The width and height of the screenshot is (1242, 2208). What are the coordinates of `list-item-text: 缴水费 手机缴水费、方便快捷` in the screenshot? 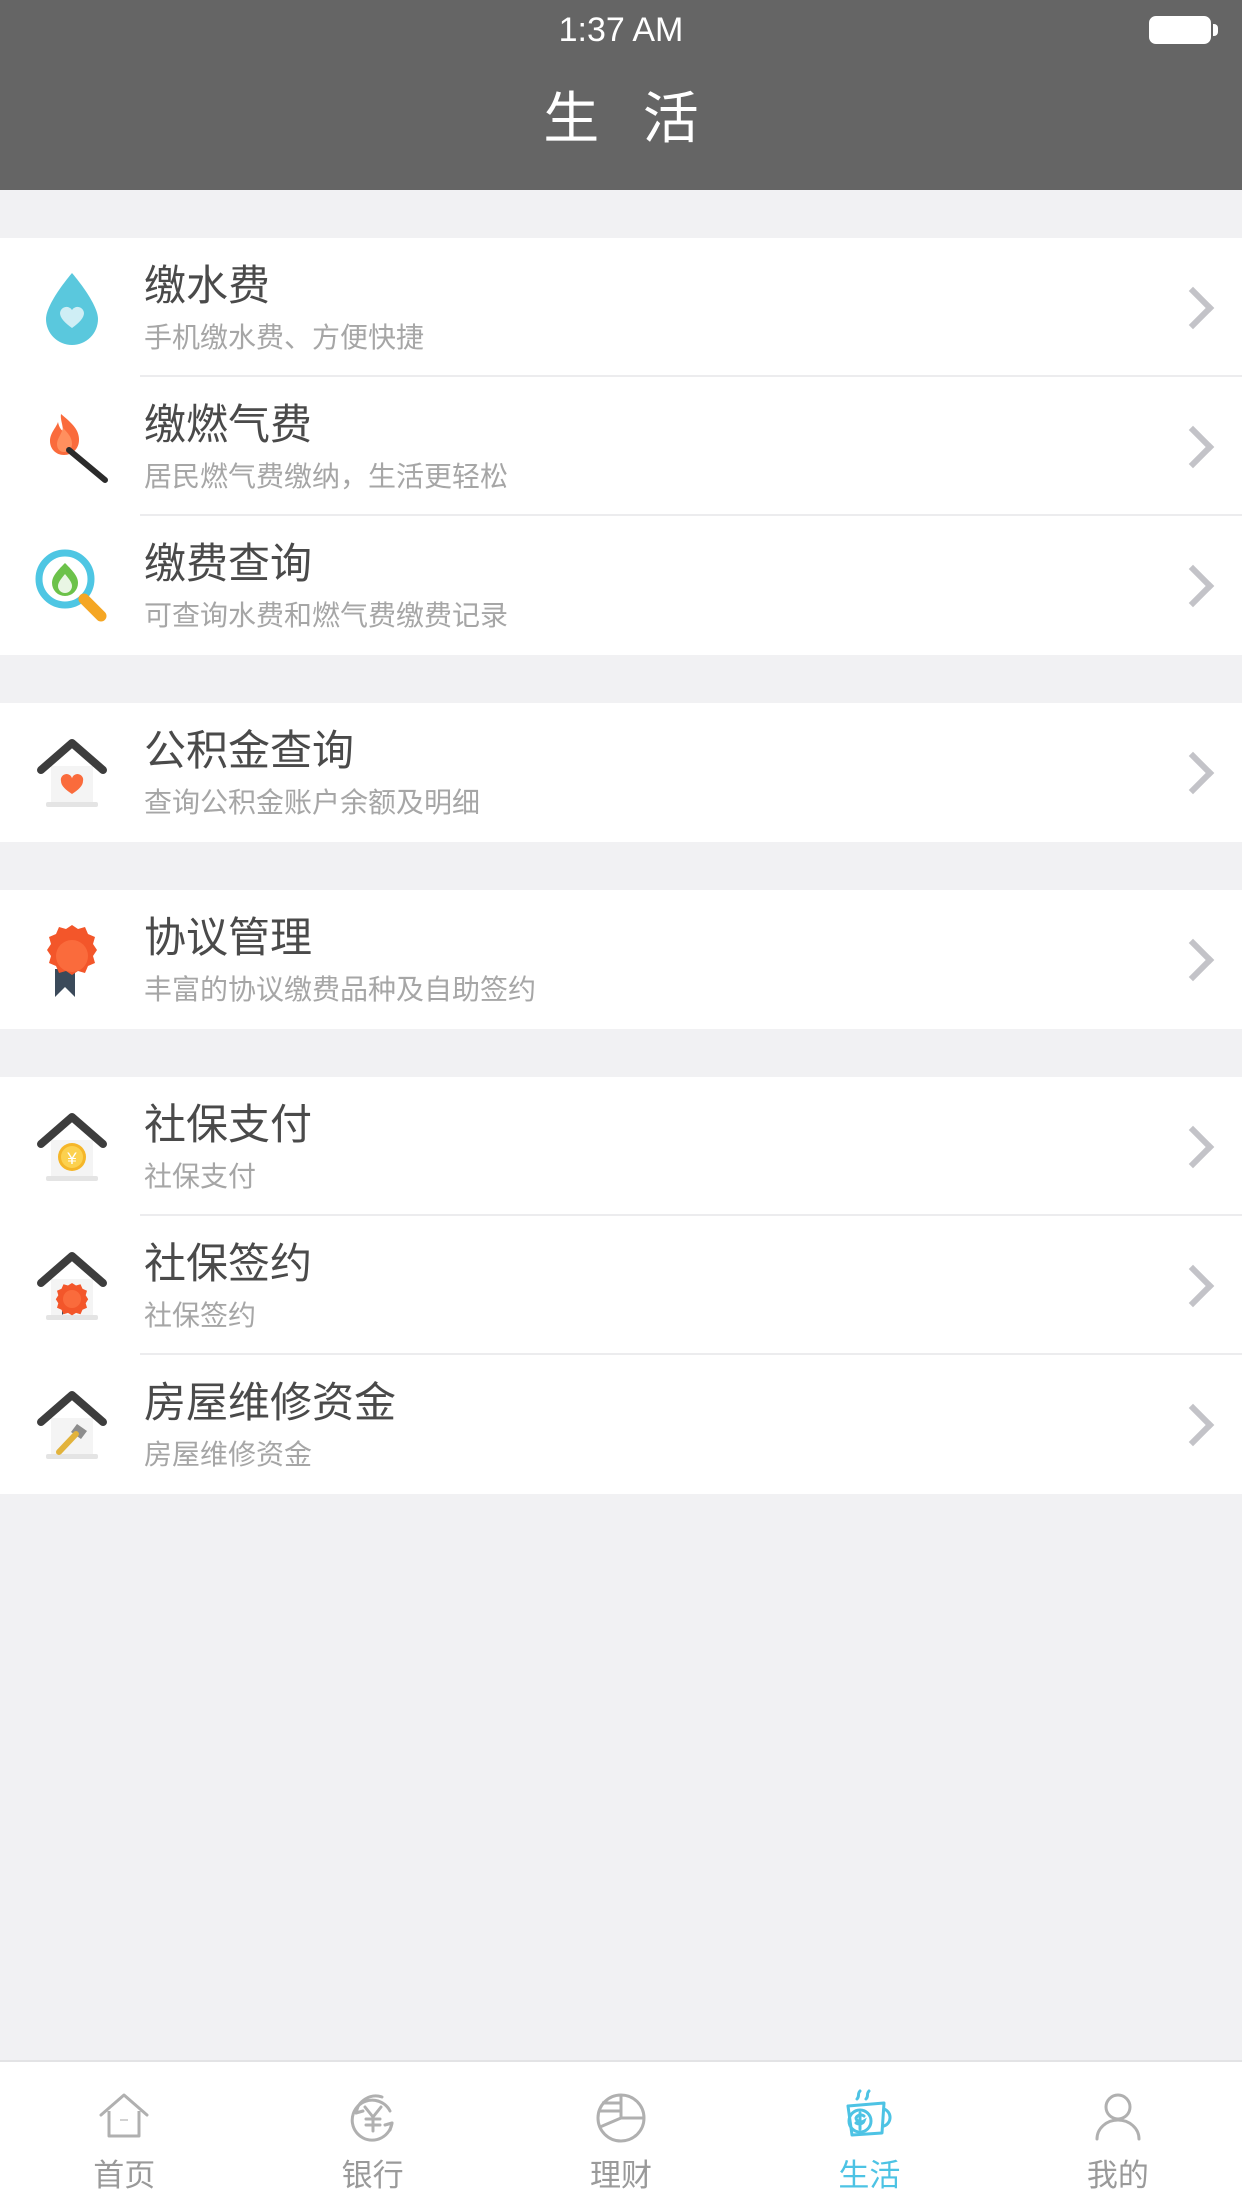 It's located at (647, 308).